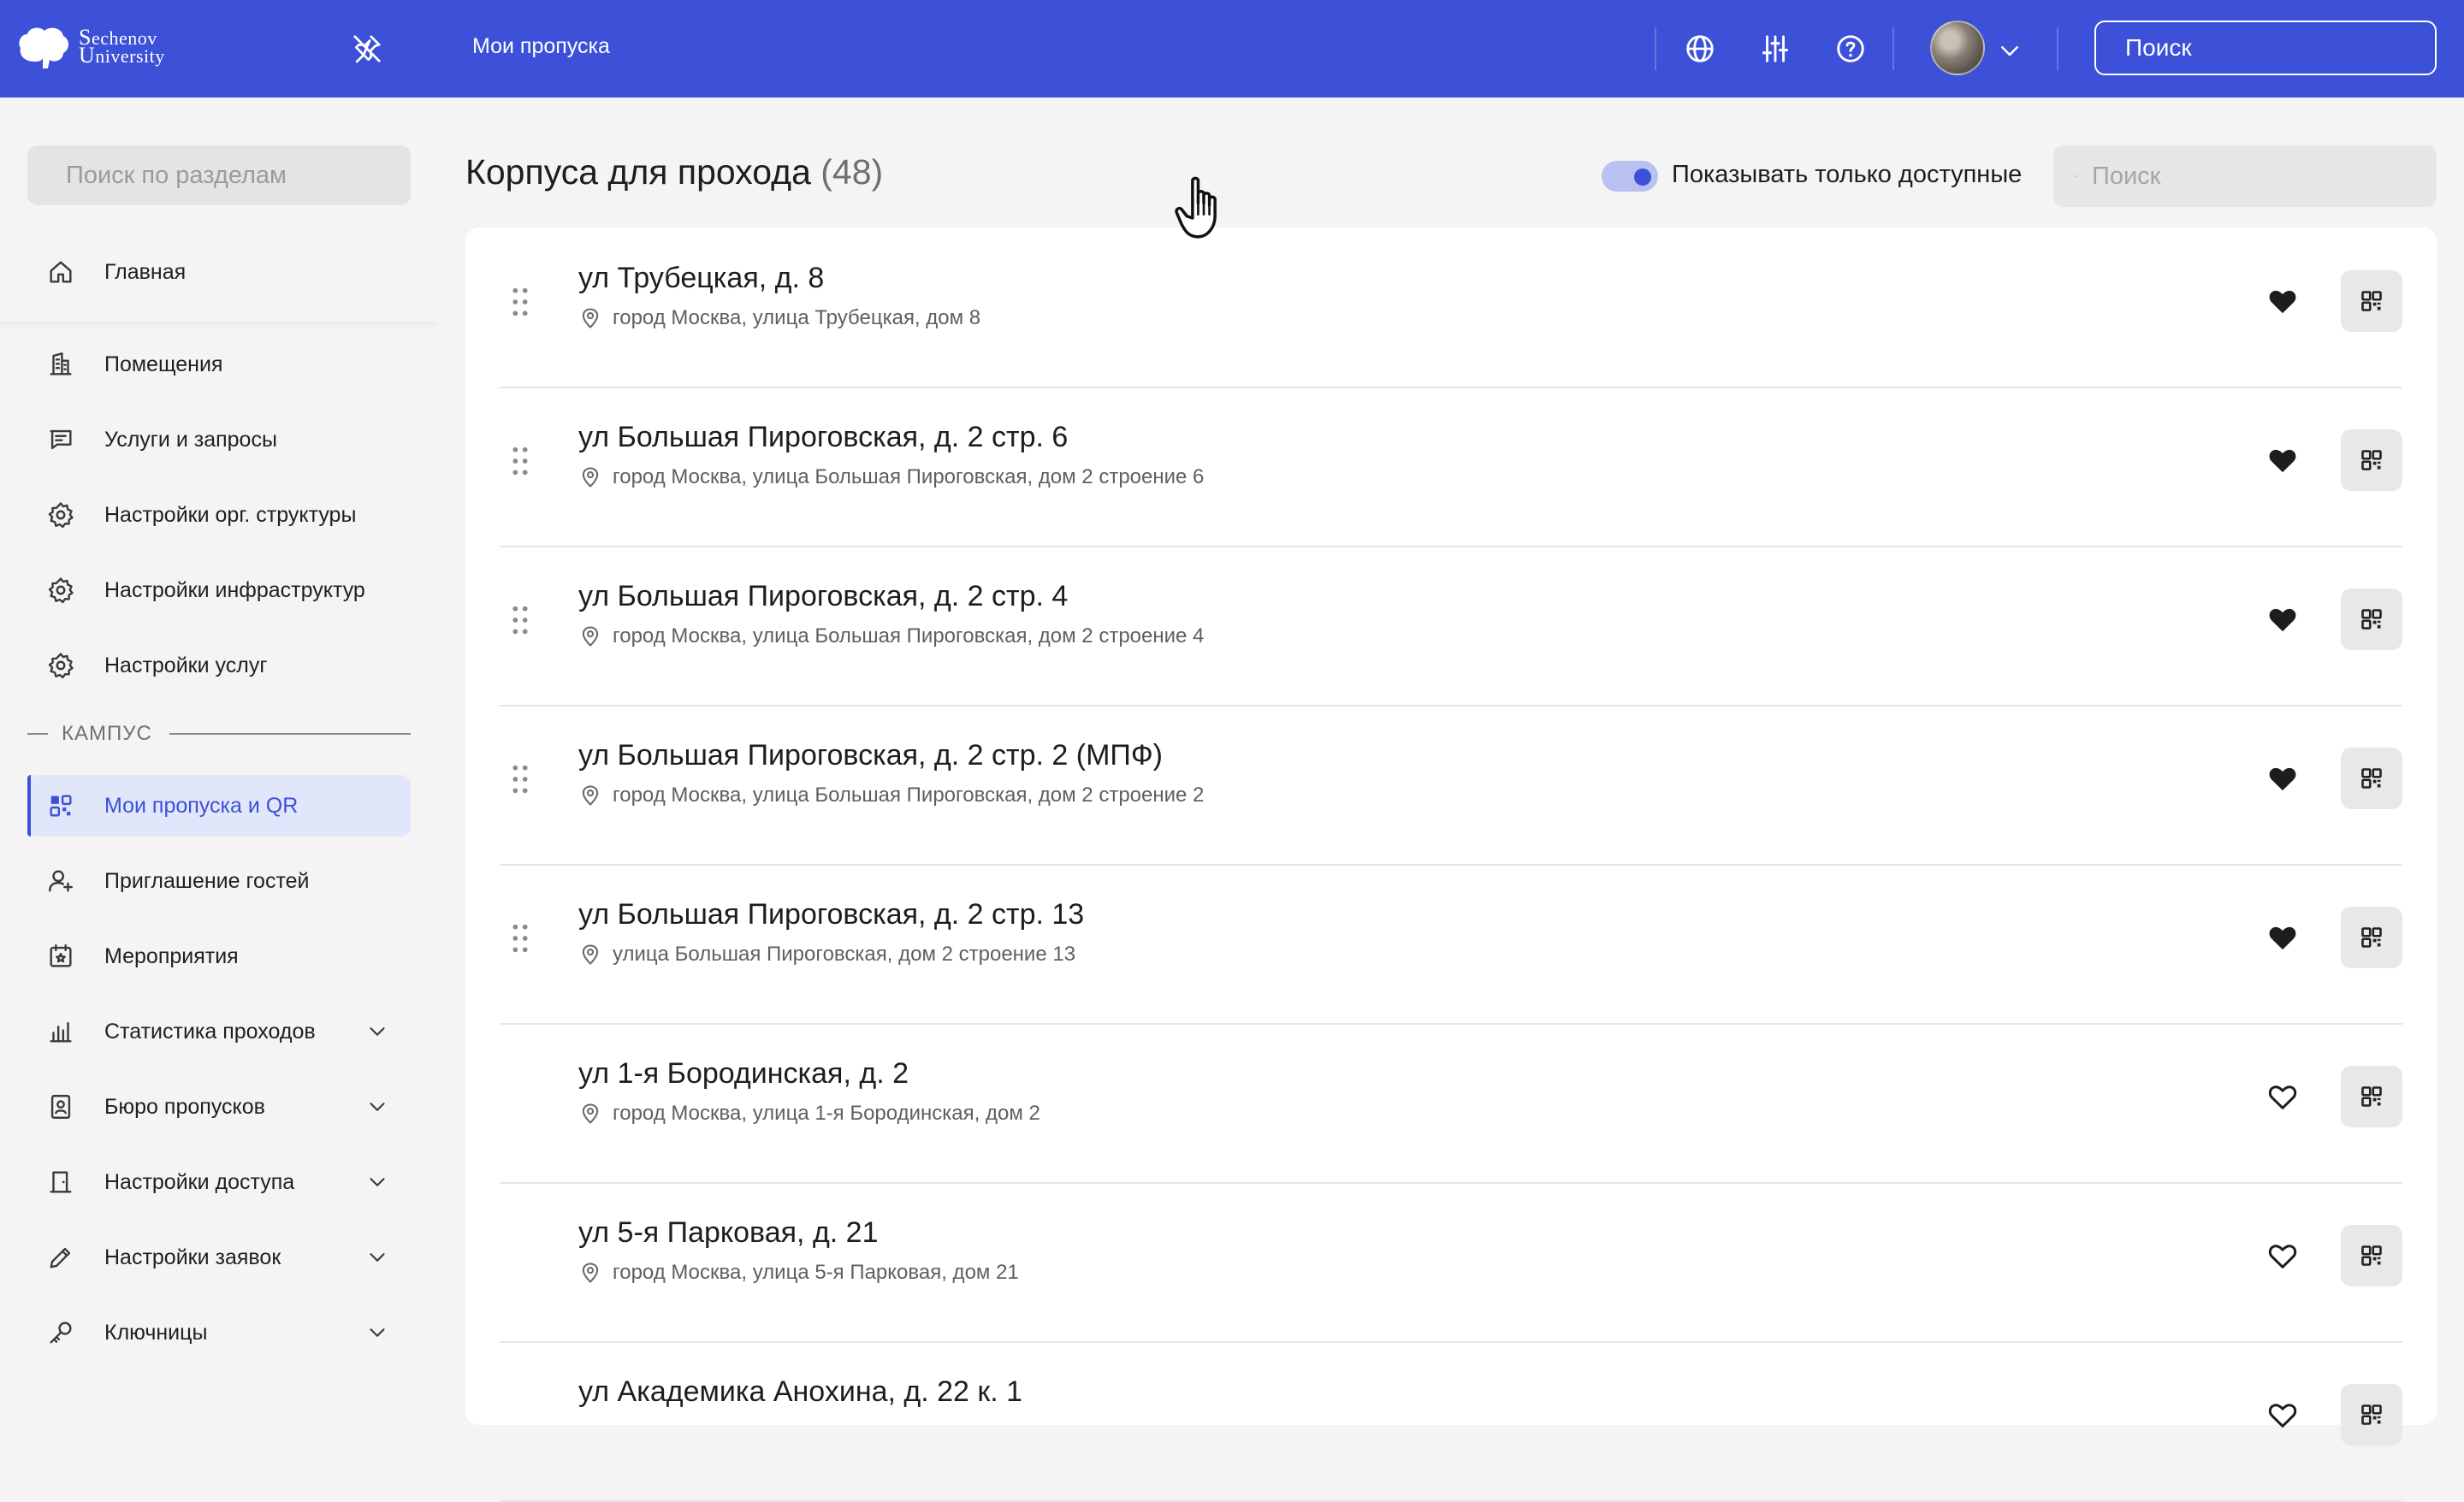 Image resolution: width=2464 pixels, height=1502 pixels. What do you see at coordinates (1451, 1421) in the screenshot?
I see `building-row: ул Академика Анохина, д. 22 к. 1` at bounding box center [1451, 1421].